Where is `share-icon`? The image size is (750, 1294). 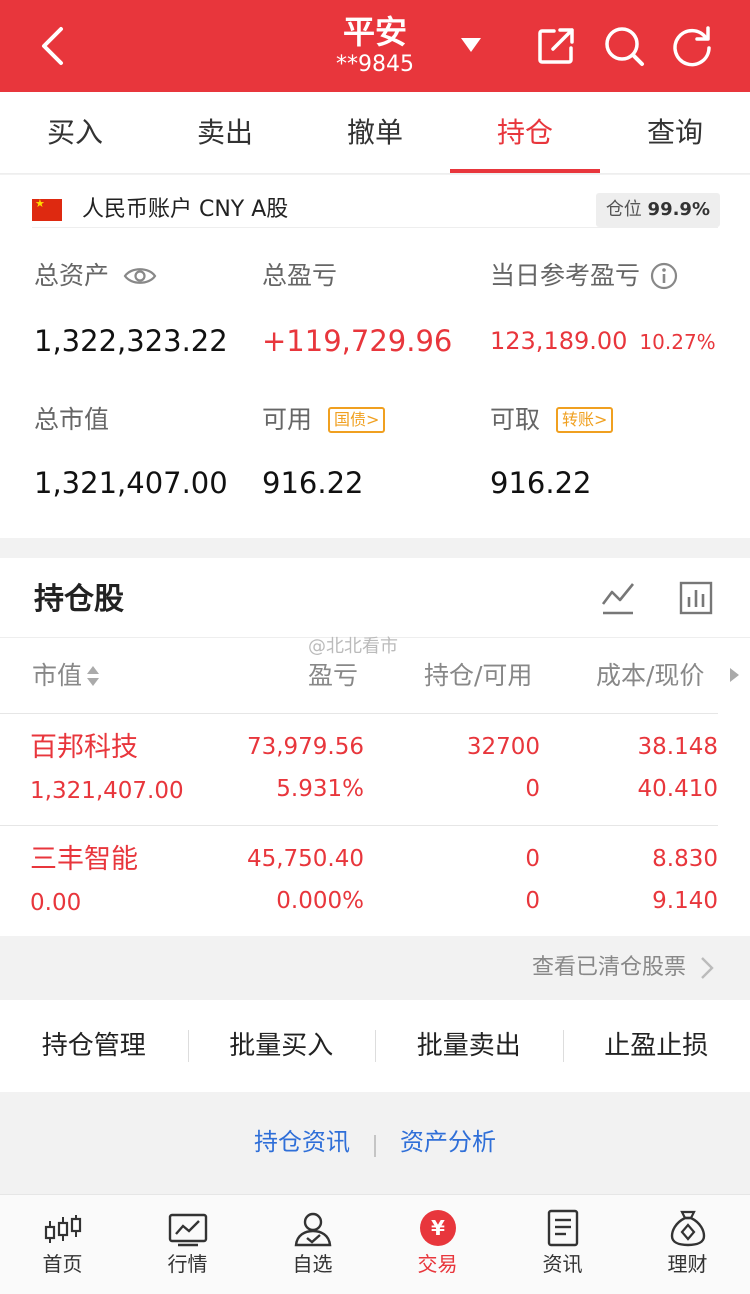
share-icon is located at coordinates (556, 46).